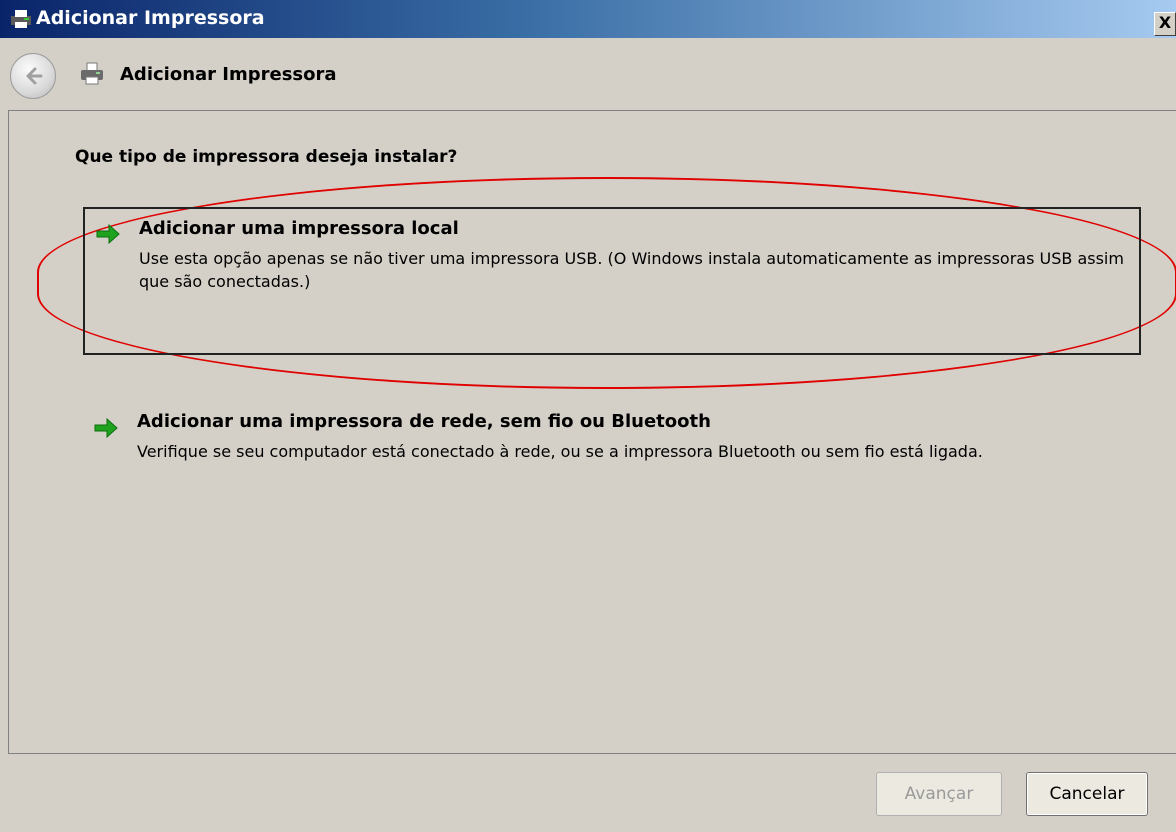 This screenshot has width=1176, height=832. Describe the element at coordinates (266, 157) in the screenshot. I see `question-heading: Que tipo de impressora deseja instalar?` at that location.